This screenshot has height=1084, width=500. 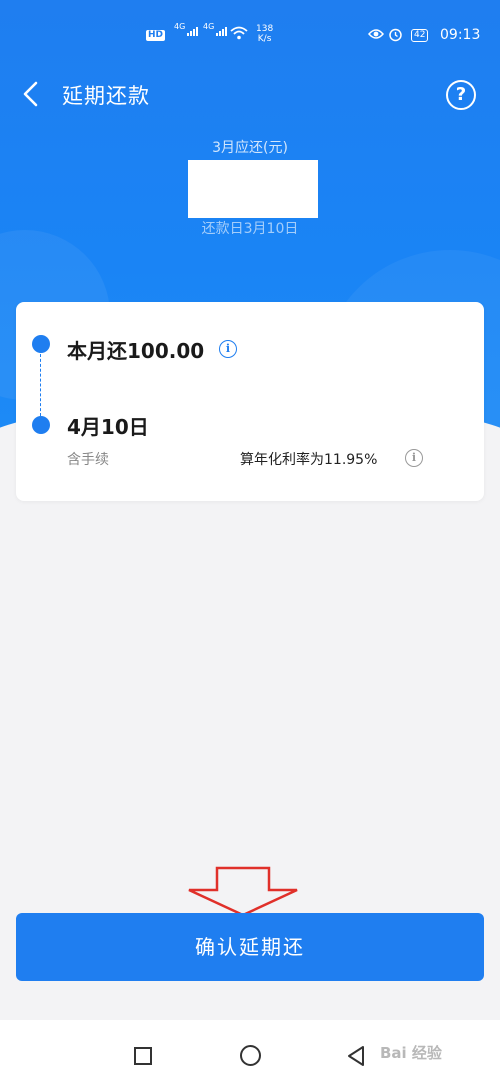 What do you see at coordinates (156, 35) in the screenshot?
I see `hd-badge: HD` at bounding box center [156, 35].